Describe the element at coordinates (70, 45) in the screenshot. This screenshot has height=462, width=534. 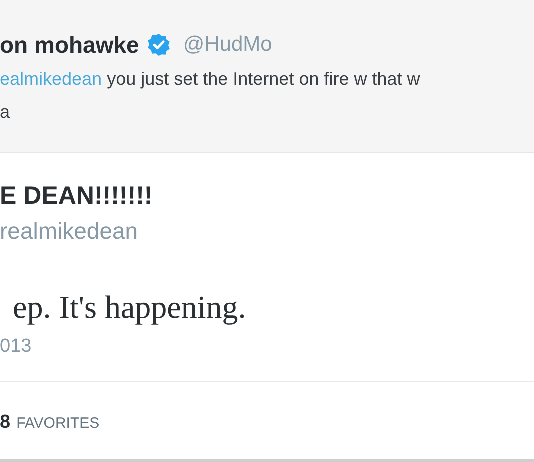
I see `author-name: on mohawke` at that location.